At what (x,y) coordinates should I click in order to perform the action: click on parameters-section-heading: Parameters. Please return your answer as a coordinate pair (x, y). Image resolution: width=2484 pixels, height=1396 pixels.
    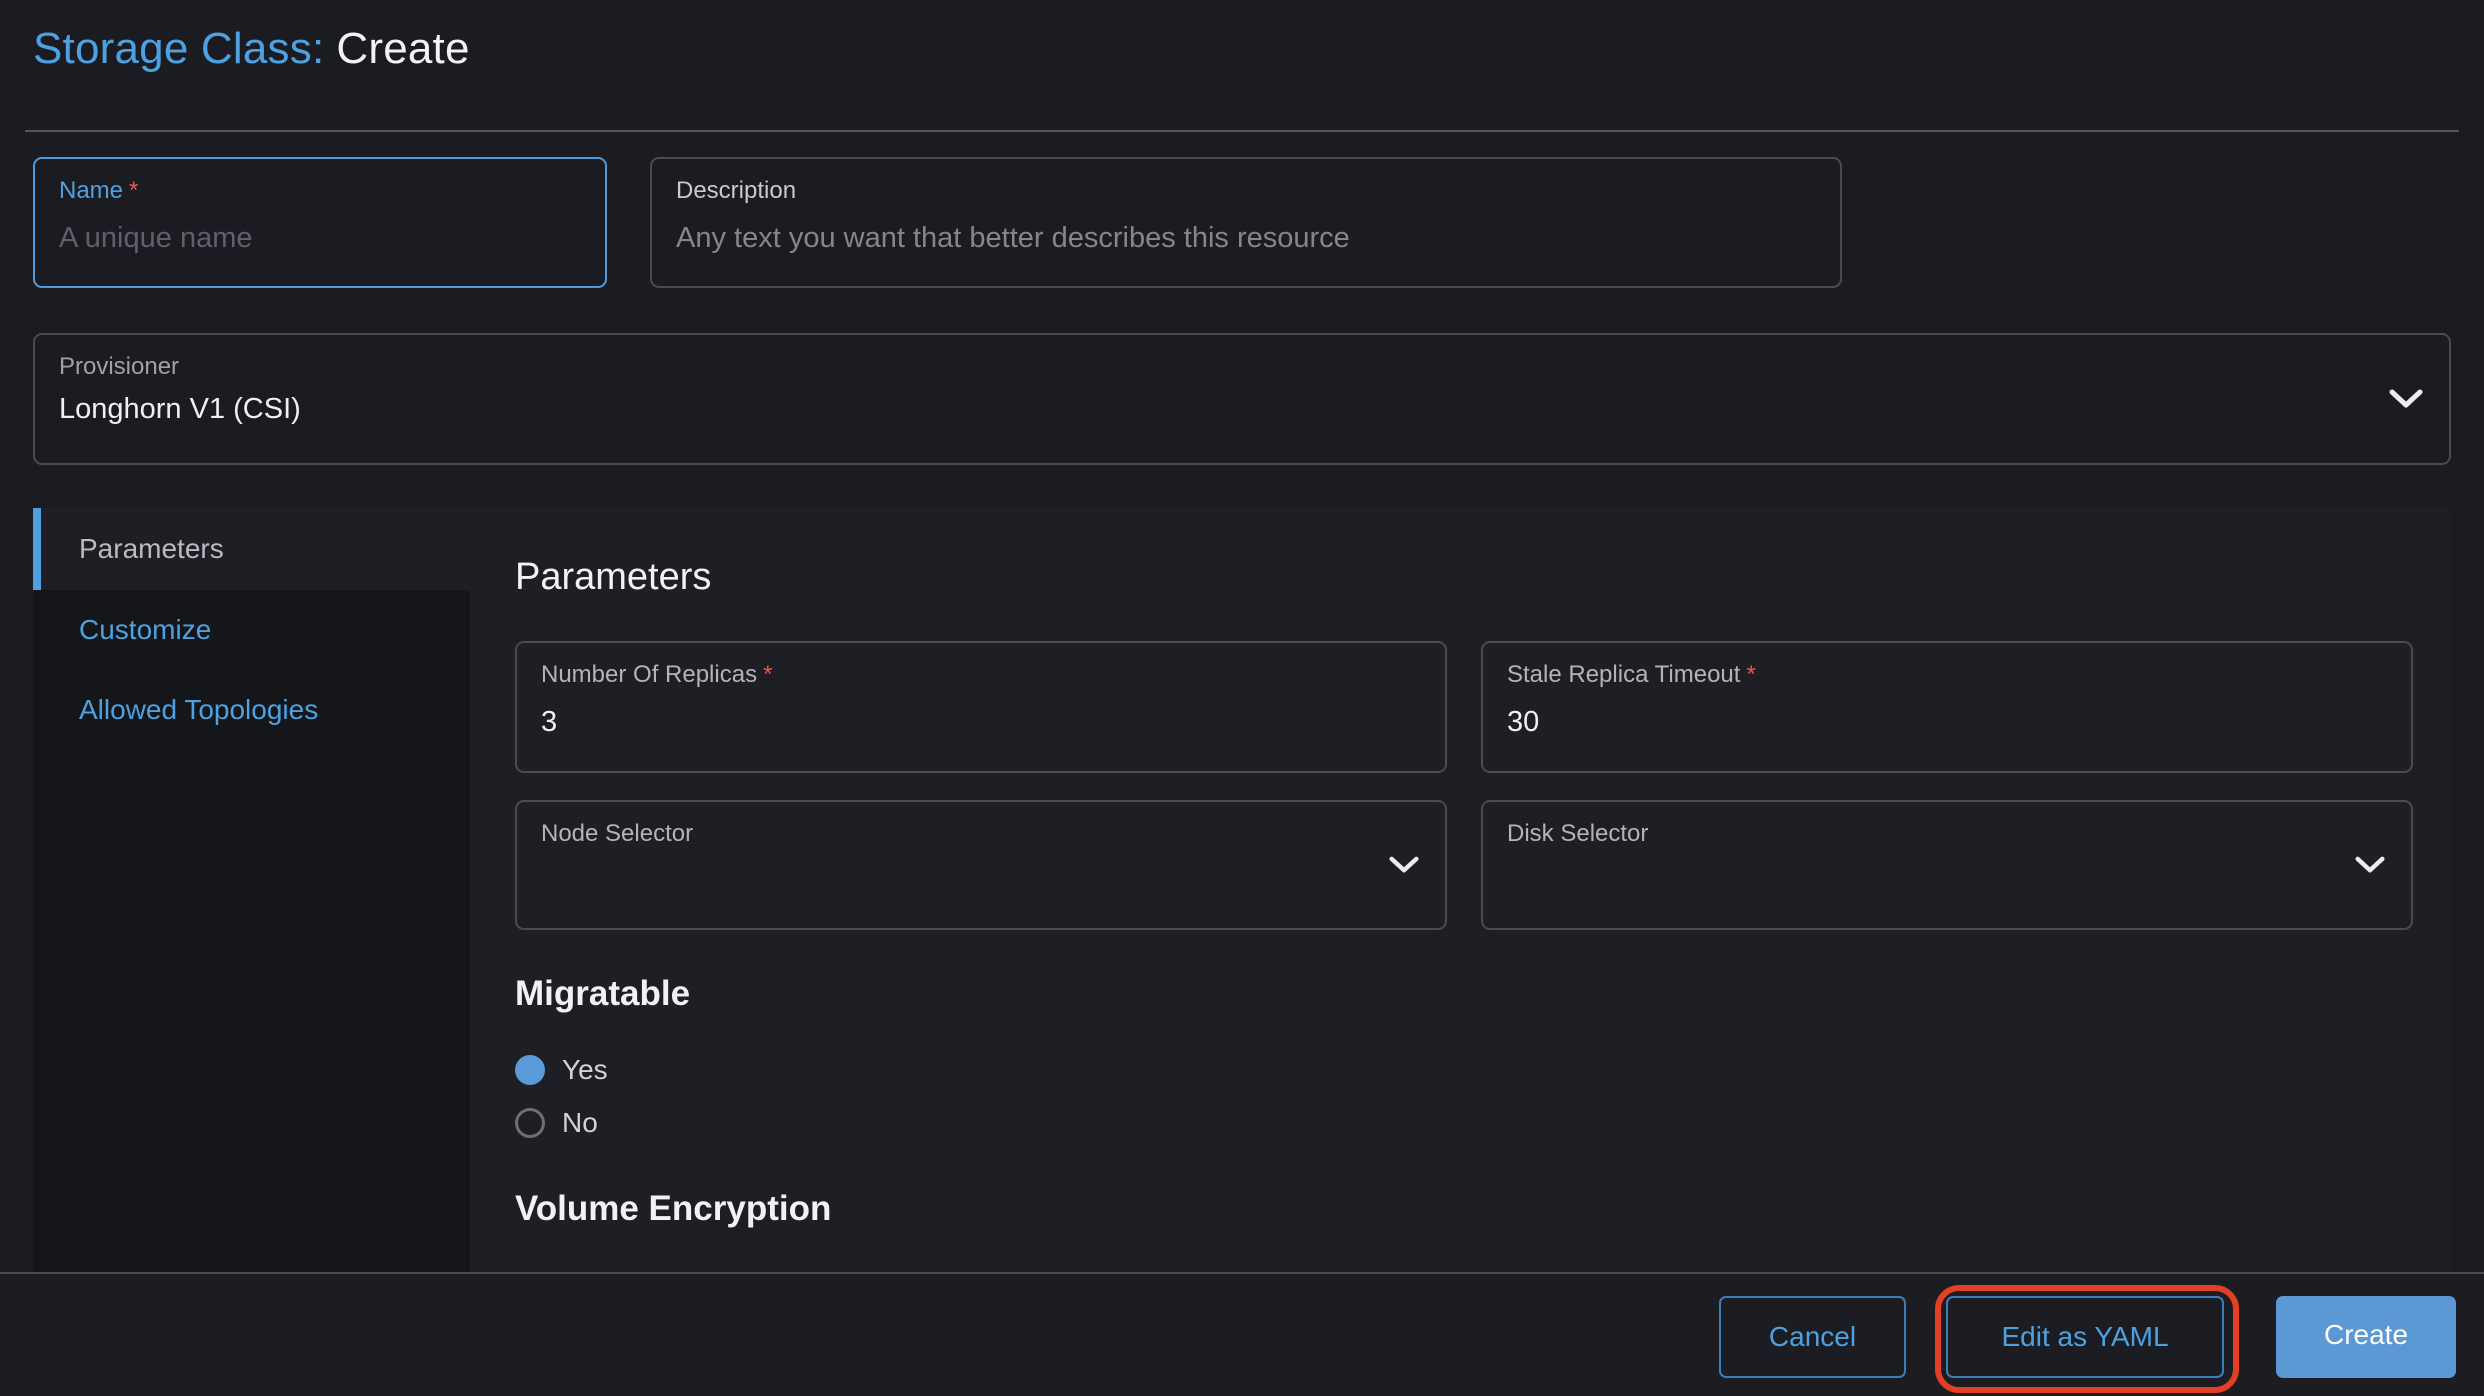
    Looking at the image, I should click on (613, 577).